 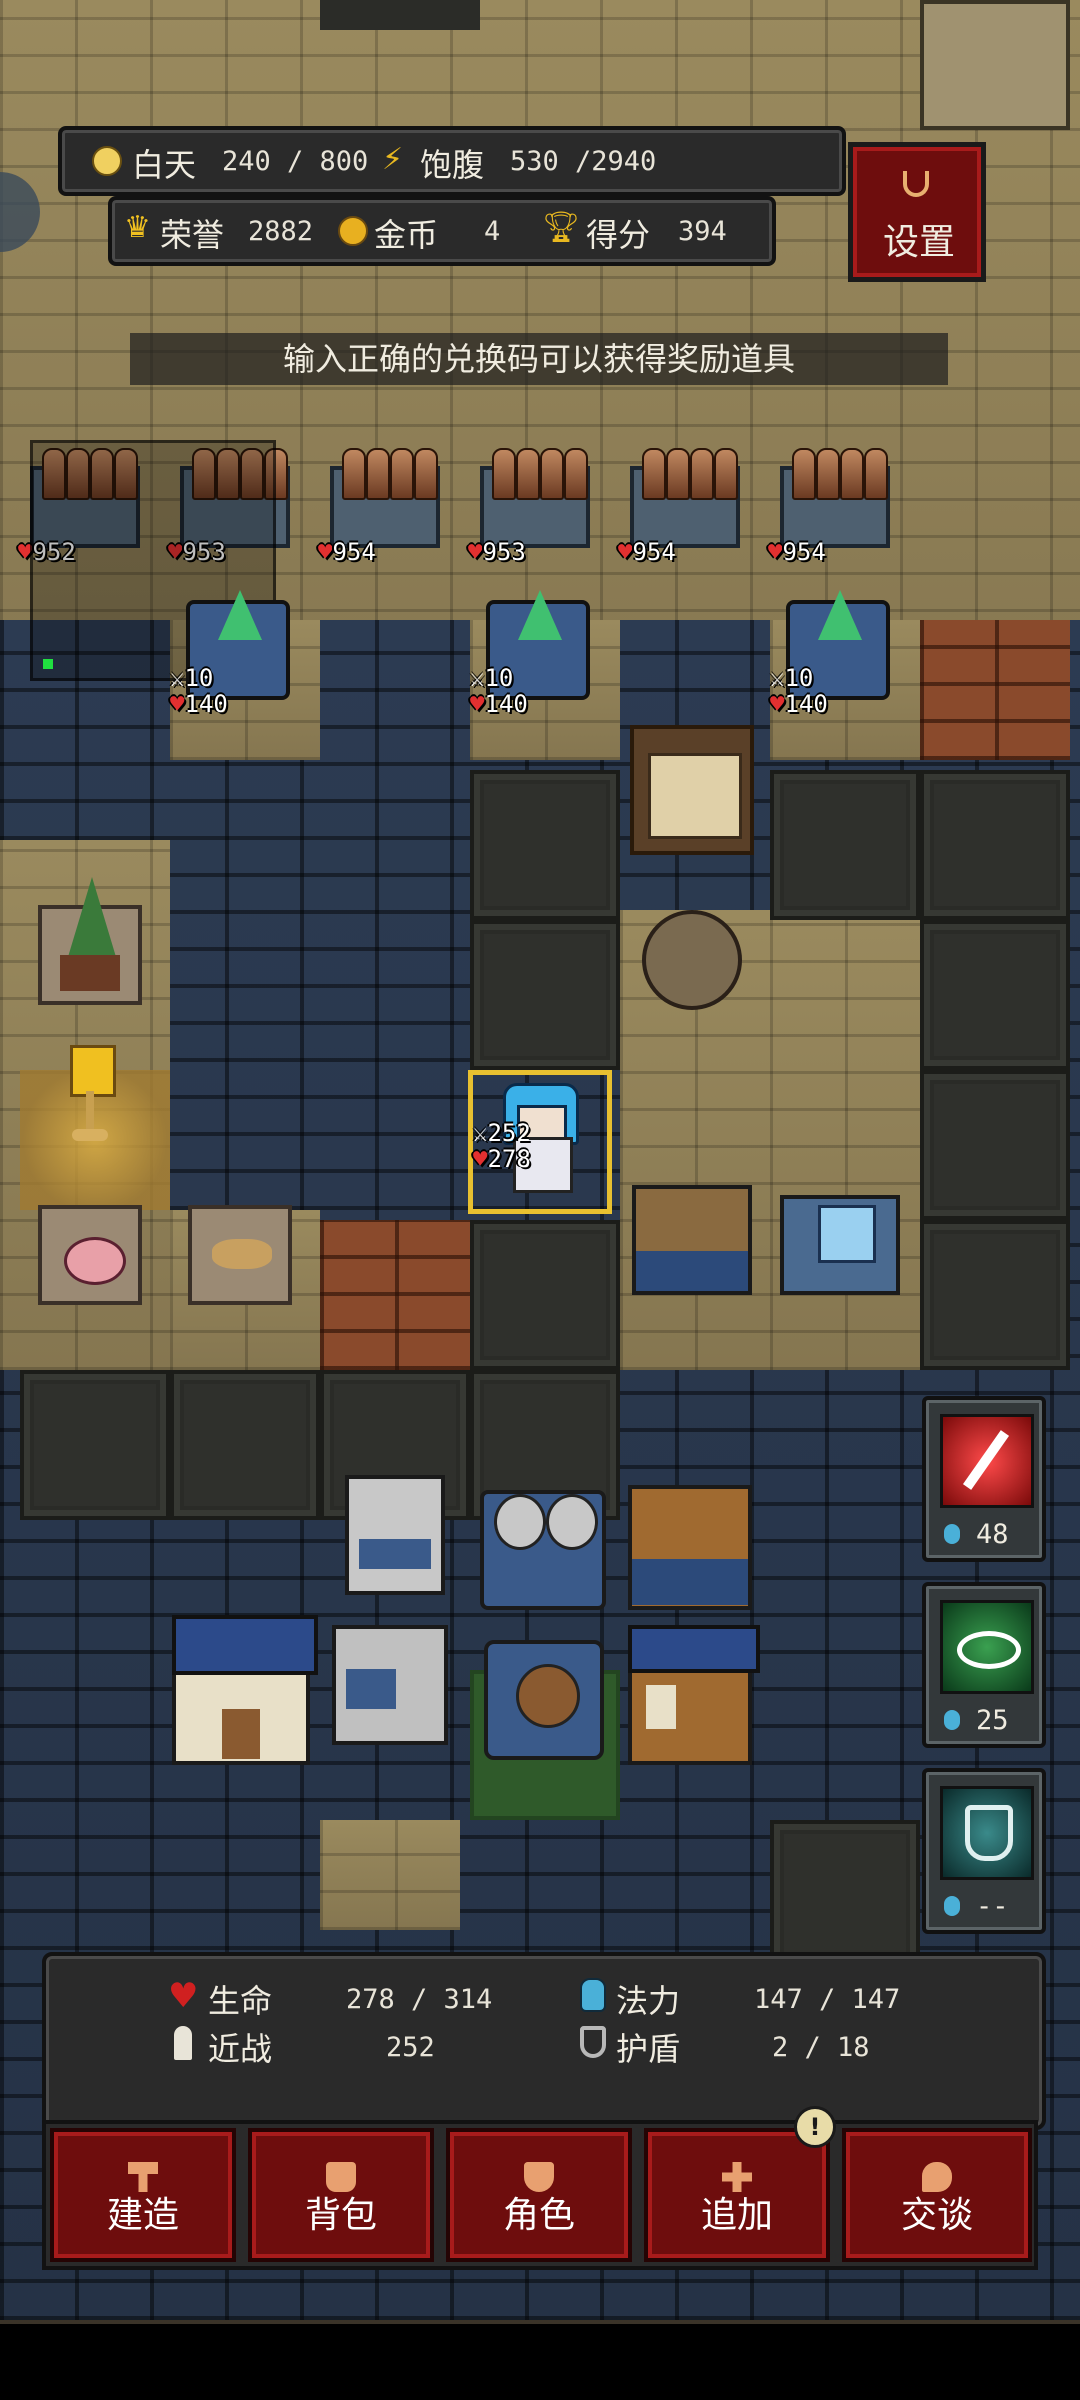 What do you see at coordinates (245, 1645) in the screenshot?
I see `house-roof` at bounding box center [245, 1645].